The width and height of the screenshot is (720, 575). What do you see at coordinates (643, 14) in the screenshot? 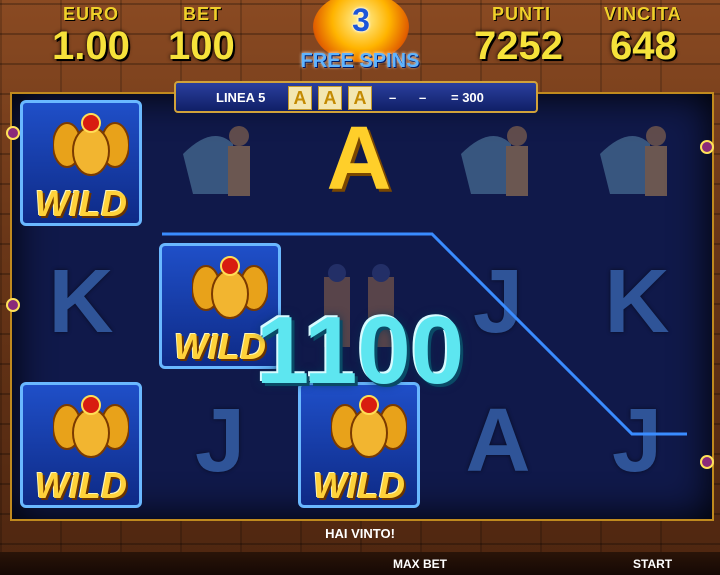
I see `win-label: VINCITA` at bounding box center [643, 14].